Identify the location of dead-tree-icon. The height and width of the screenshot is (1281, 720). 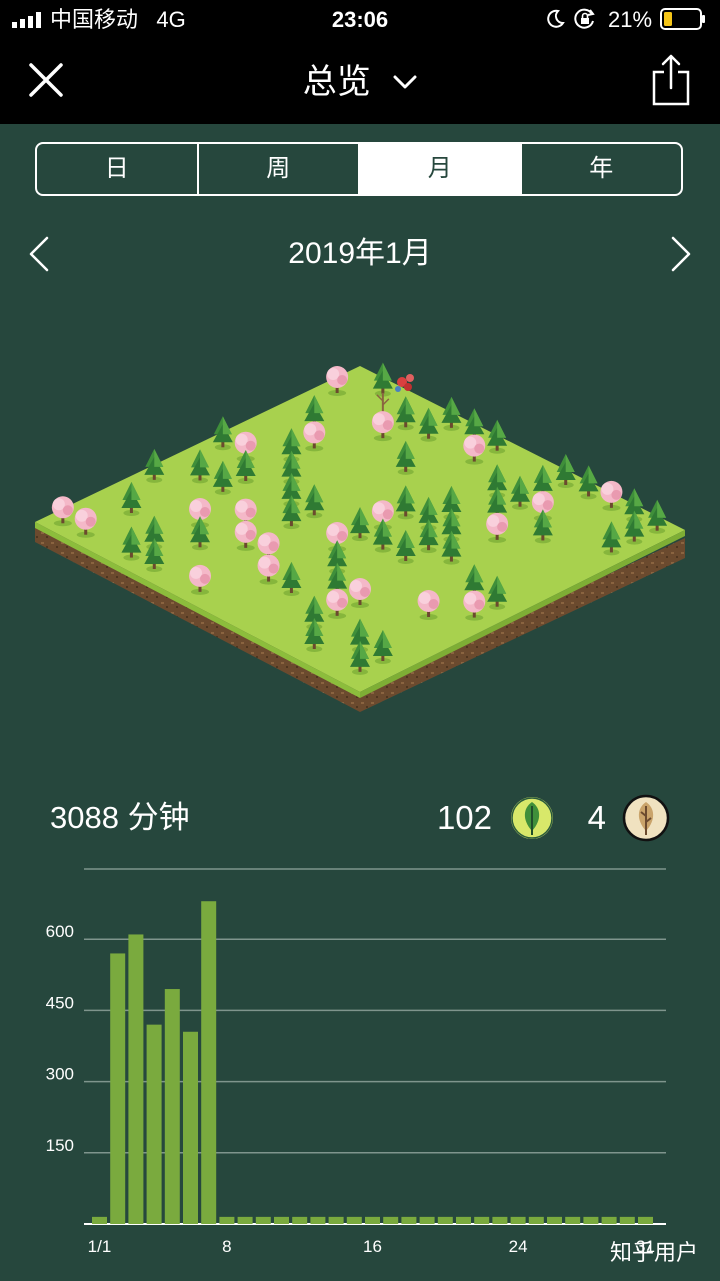
(646, 818).